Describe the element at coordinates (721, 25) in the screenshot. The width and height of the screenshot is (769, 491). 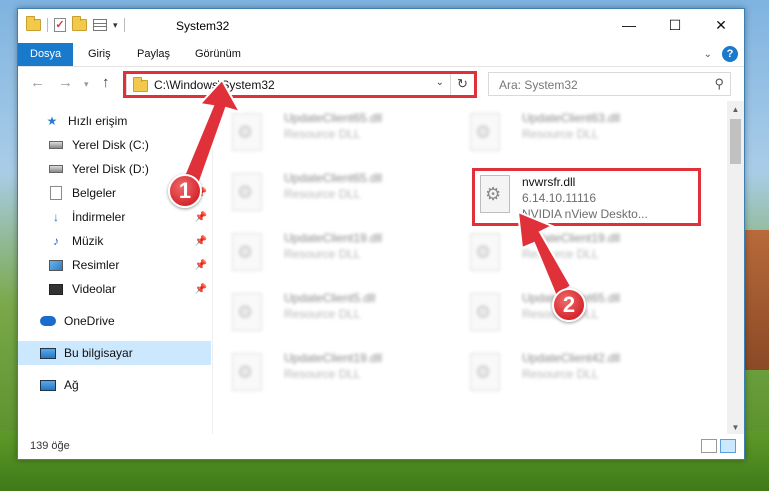
I see `close-button: ✕` at that location.